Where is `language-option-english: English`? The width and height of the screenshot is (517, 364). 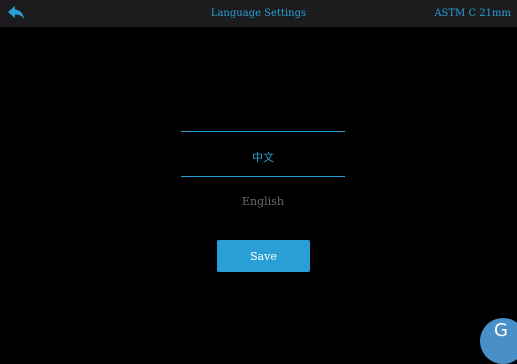 language-option-english: English is located at coordinates (263, 202).